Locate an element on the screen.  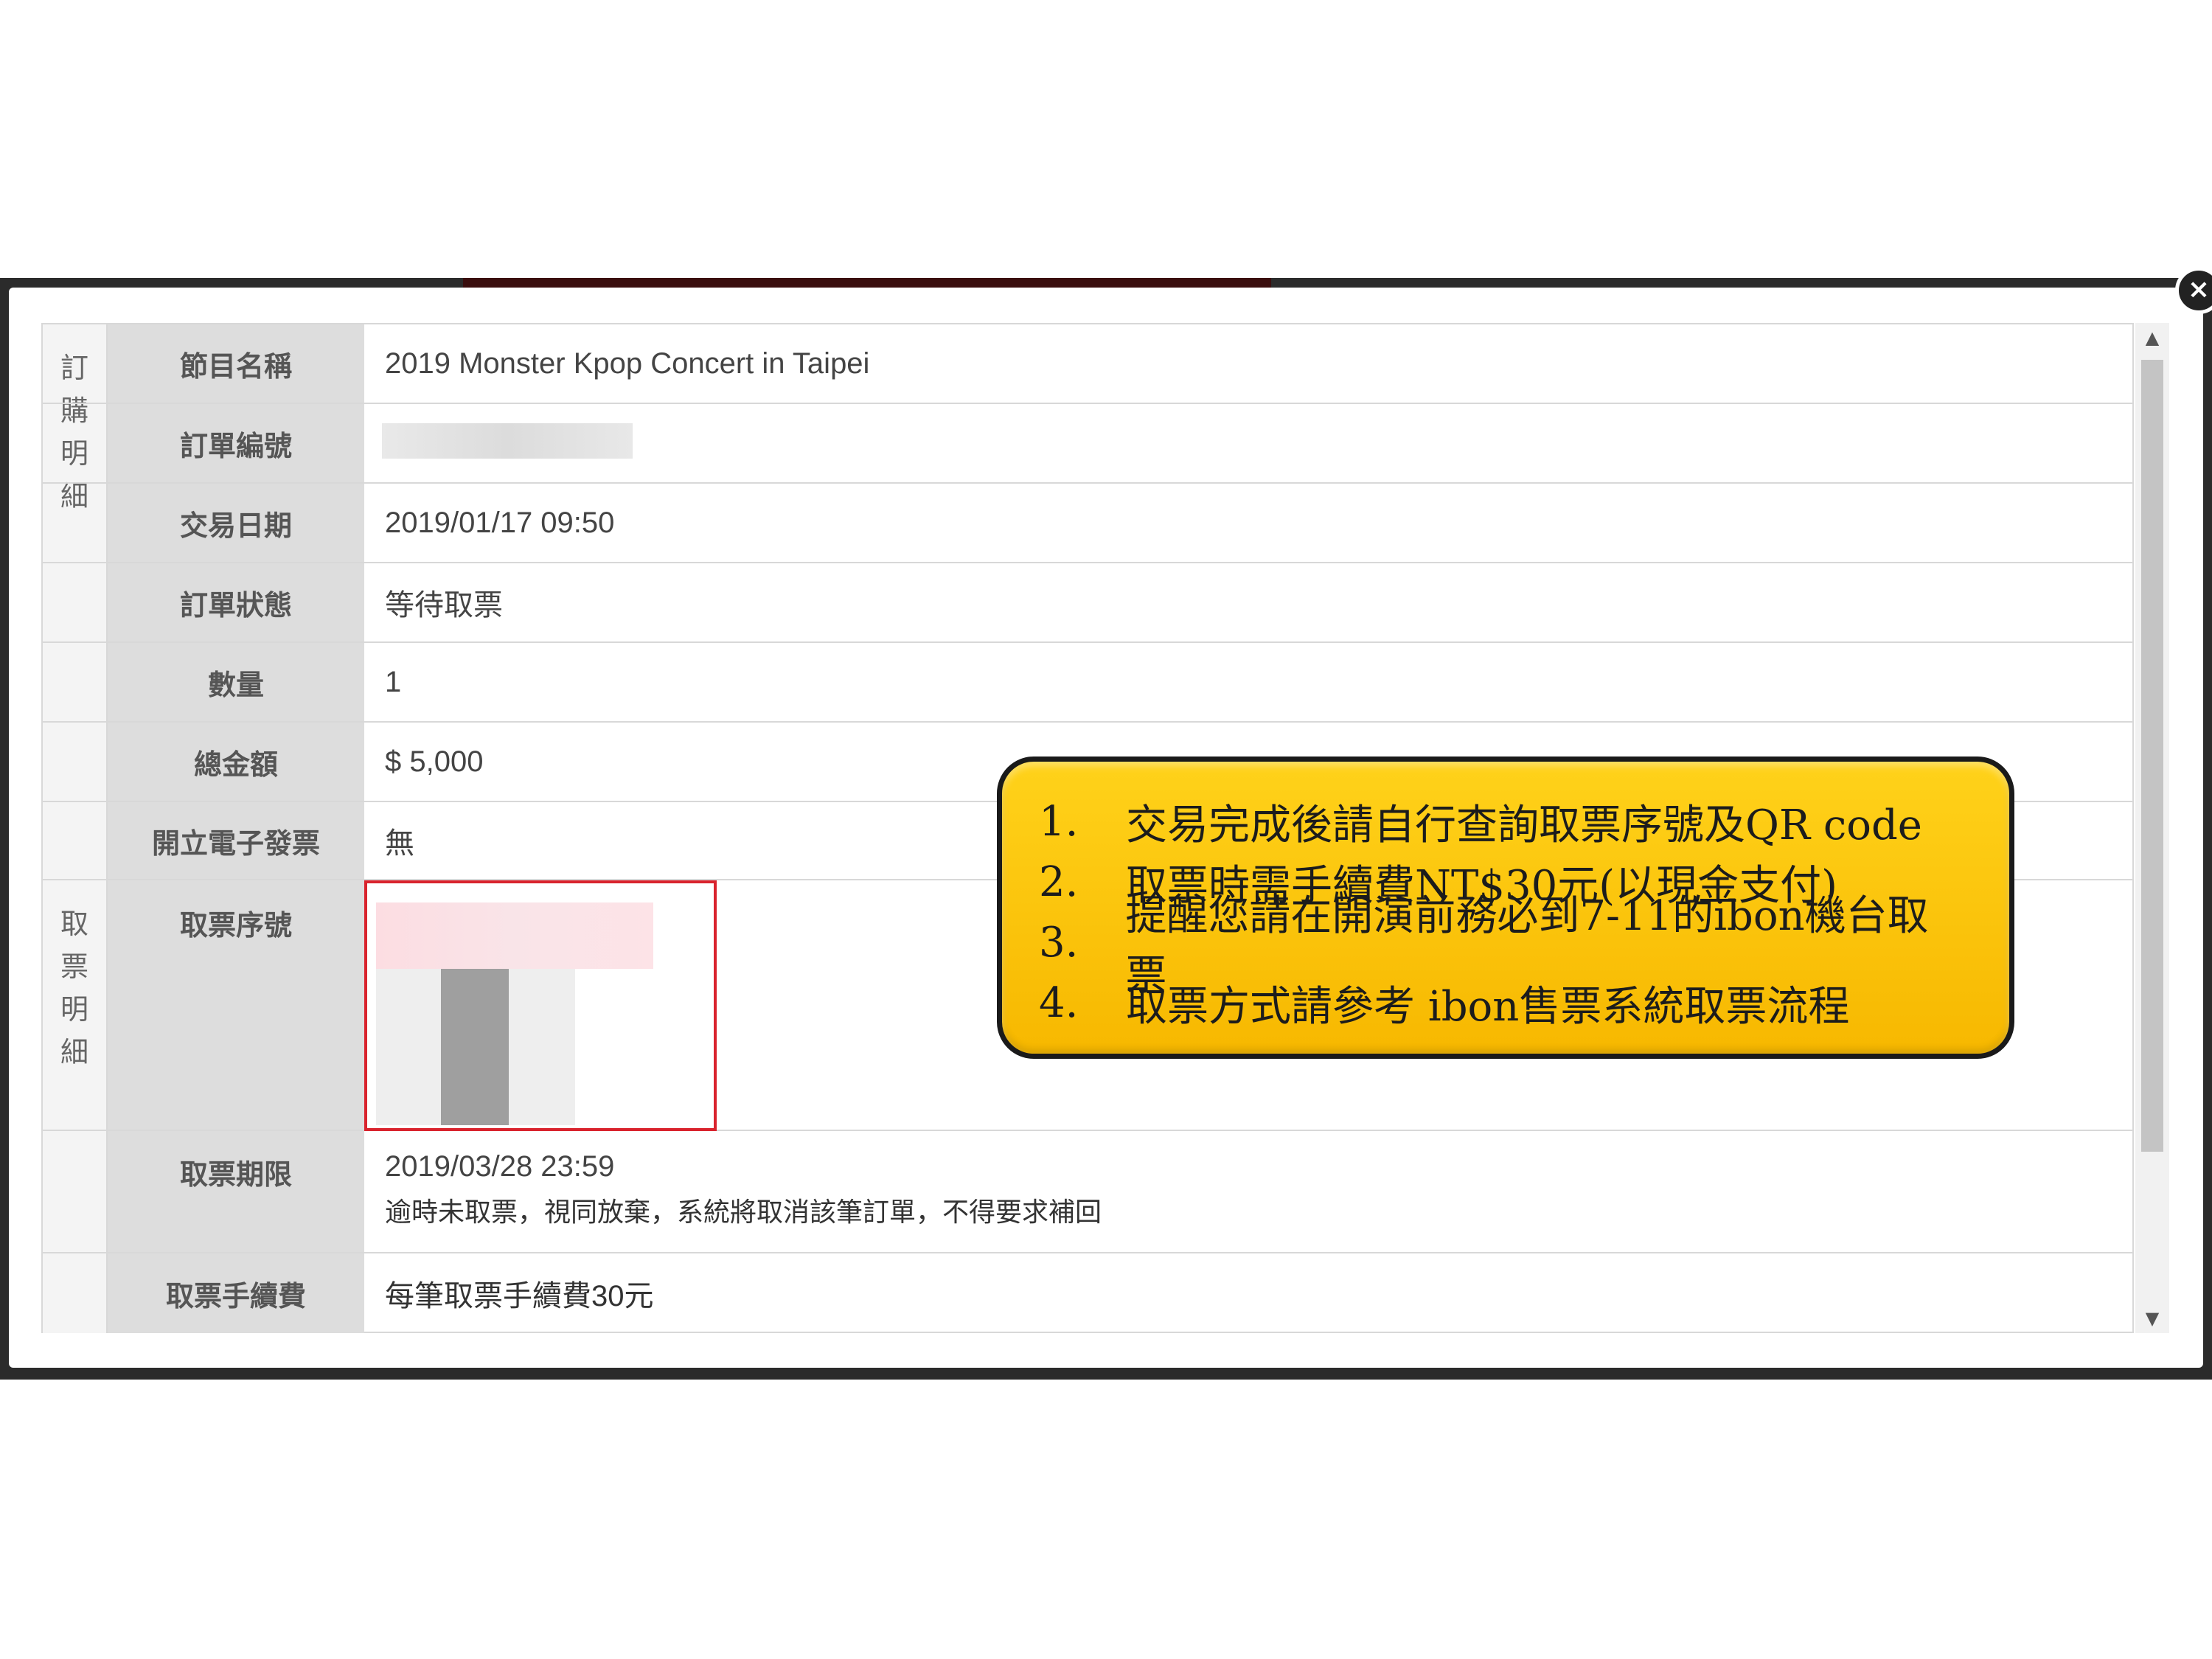
instruction-number: 2. is located at coordinates (1059, 882).